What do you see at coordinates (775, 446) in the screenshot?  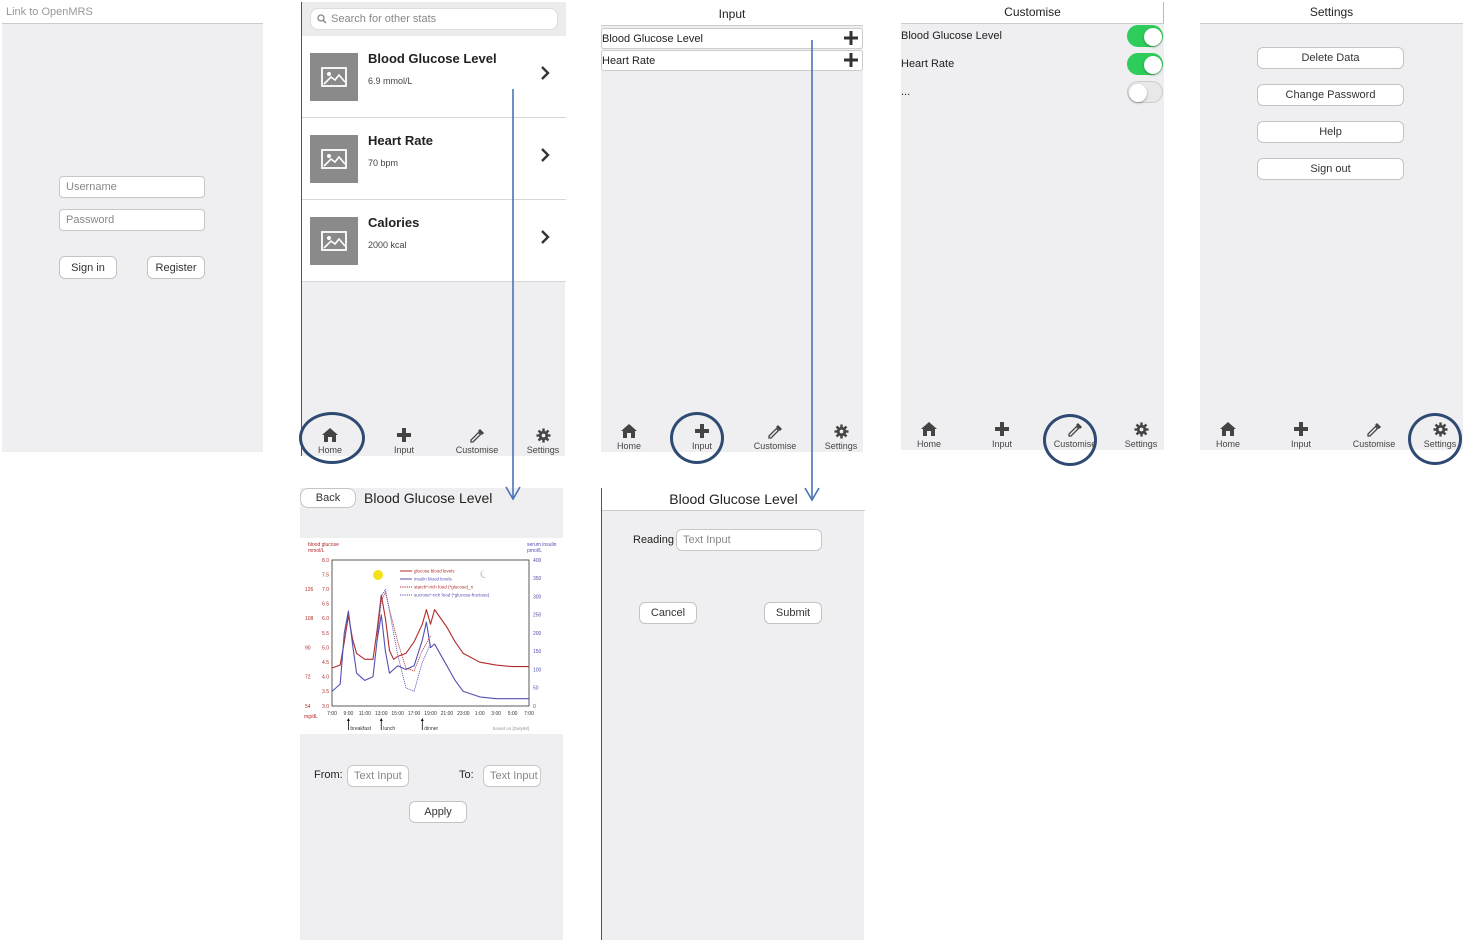 I see `tab-label: Customise` at bounding box center [775, 446].